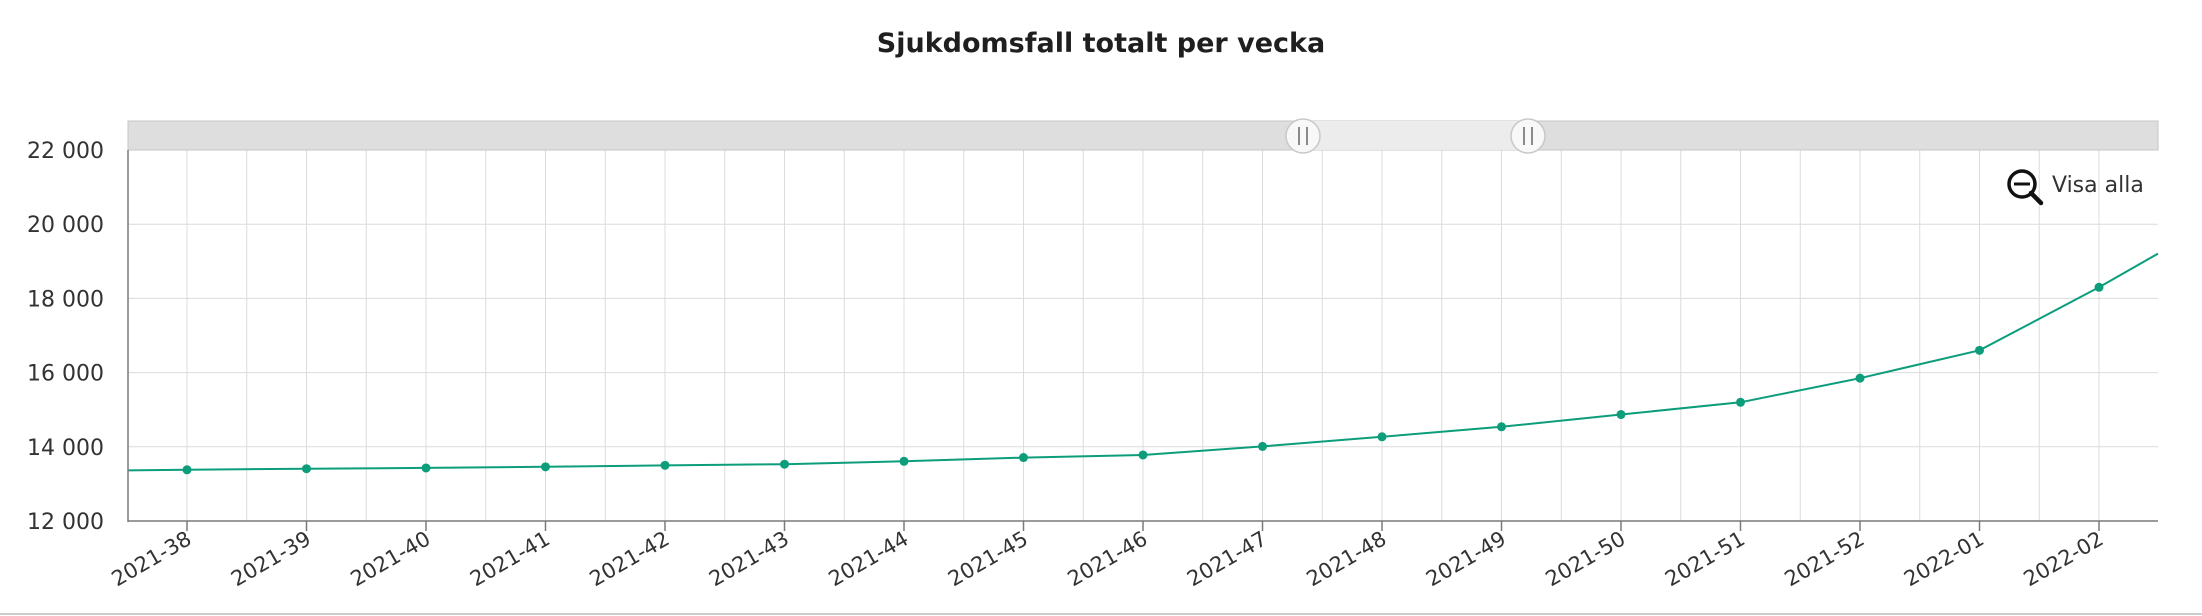  What do you see at coordinates (65, 151) in the screenshot?
I see `y-tick-label: 22 000` at bounding box center [65, 151].